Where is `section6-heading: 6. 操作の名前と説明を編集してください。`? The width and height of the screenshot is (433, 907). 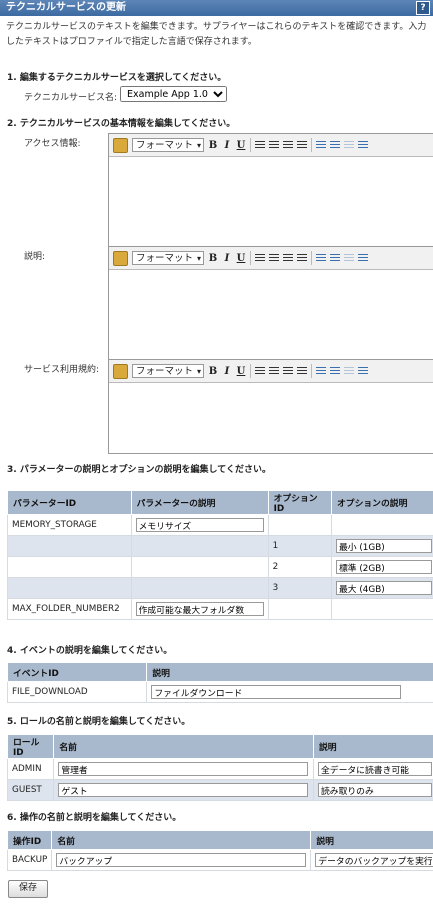 section6-heading: 6. 操作の名前と説明を編集してください。 is located at coordinates (94, 818).